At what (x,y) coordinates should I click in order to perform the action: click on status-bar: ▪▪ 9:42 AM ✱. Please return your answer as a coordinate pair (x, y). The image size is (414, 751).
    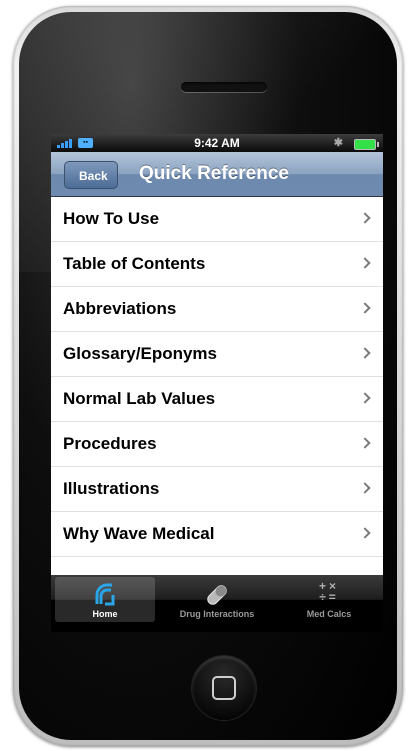
    Looking at the image, I should click on (217, 143).